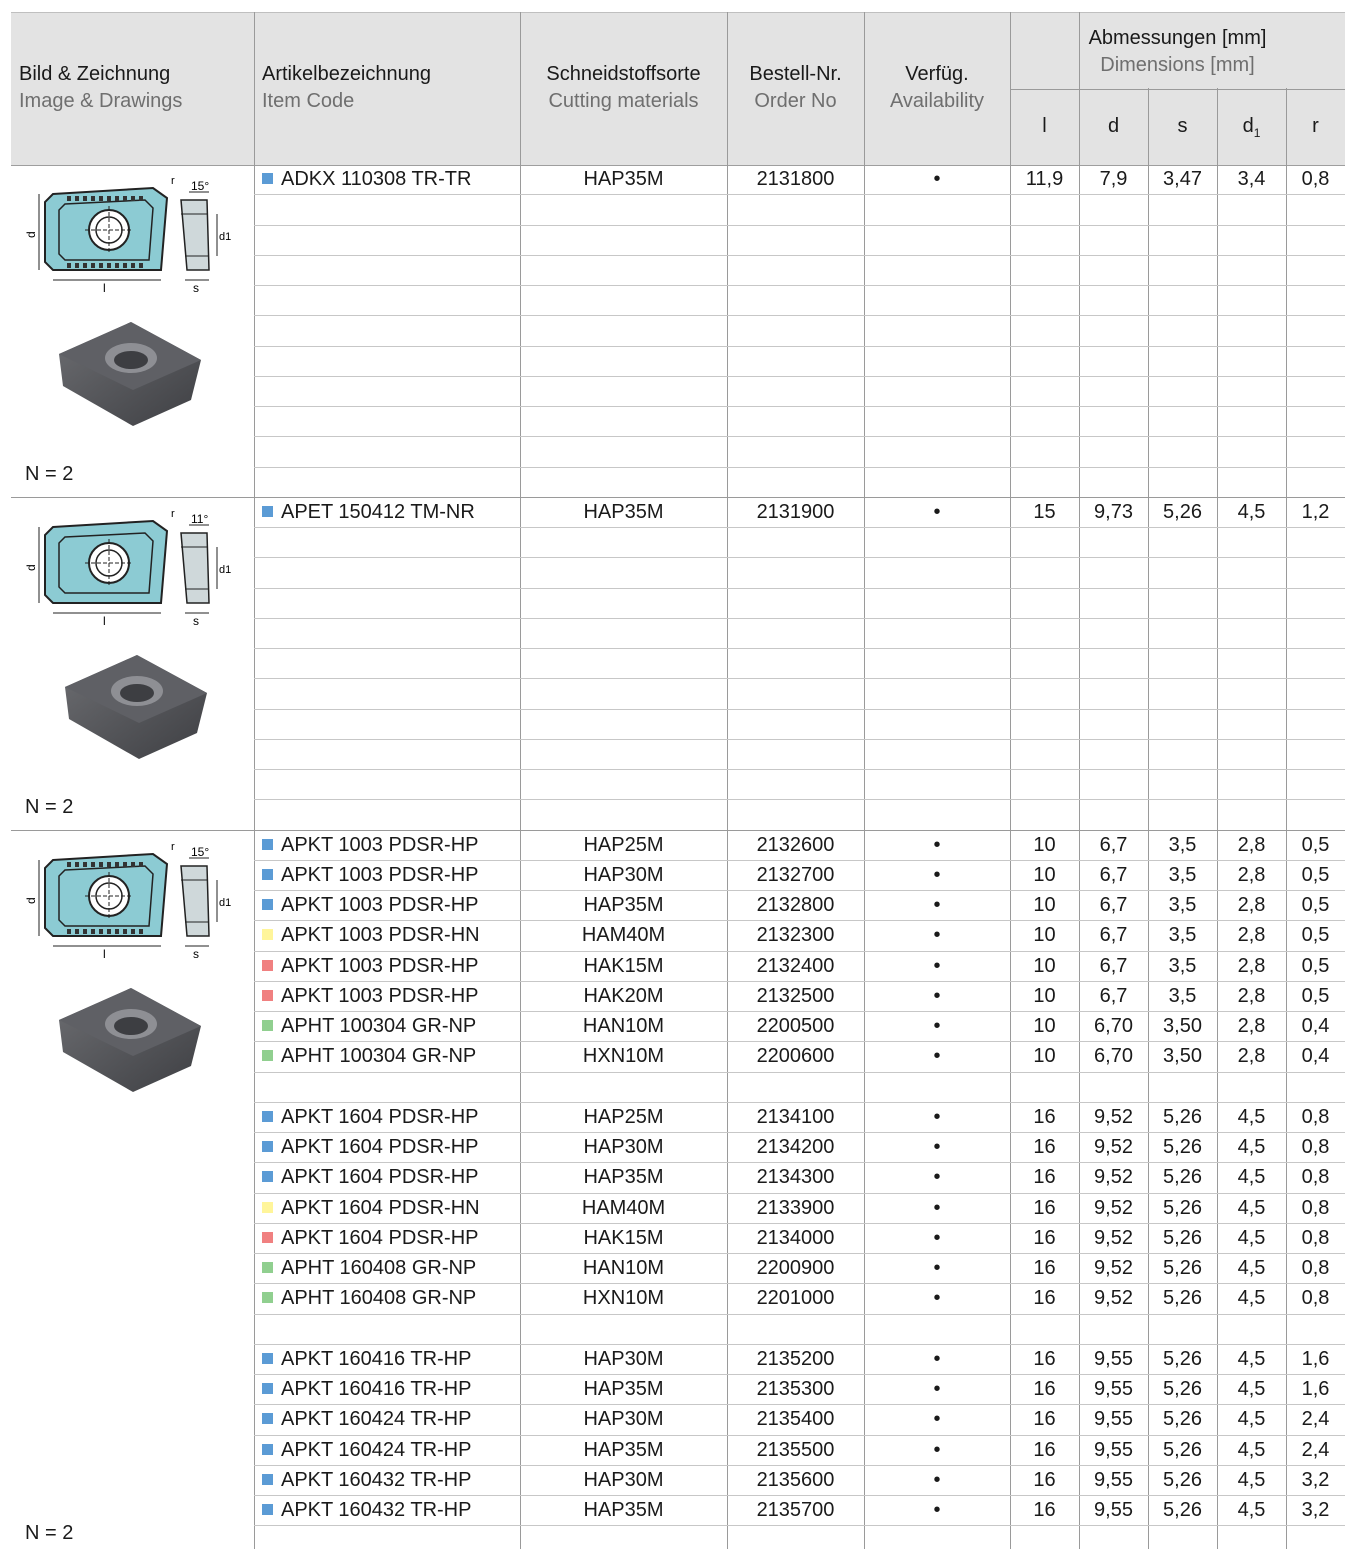  I want to click on item-code-text: APET 150412 TM-NR, so click(378, 512).